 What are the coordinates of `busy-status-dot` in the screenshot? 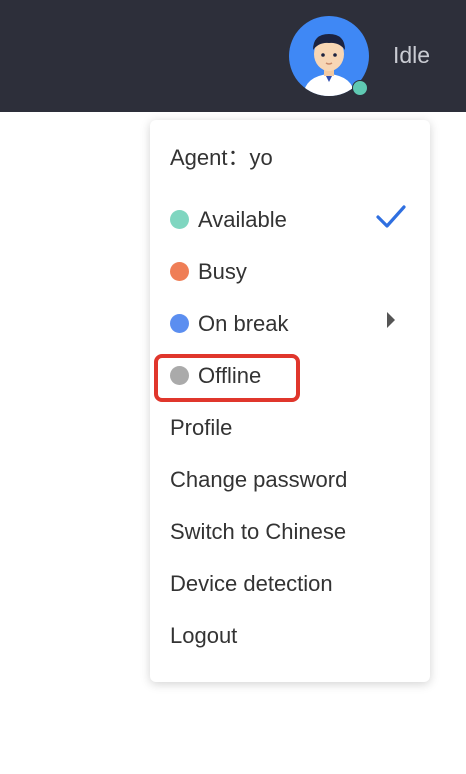 It's located at (179, 272).